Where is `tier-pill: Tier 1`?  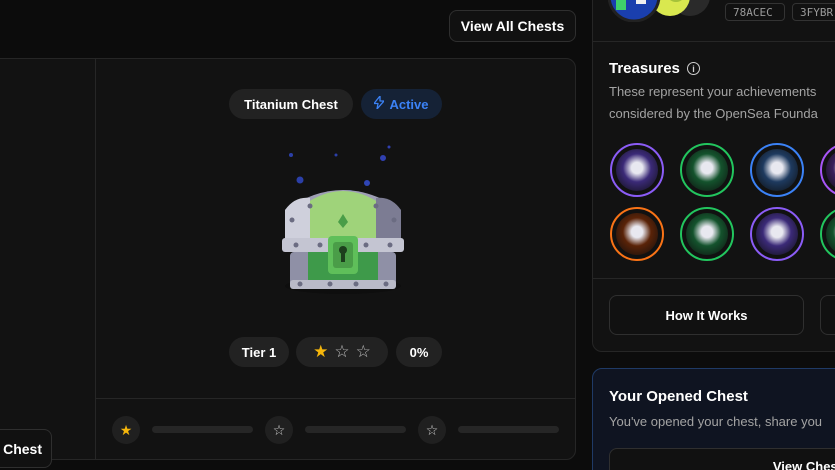 tier-pill: Tier 1 is located at coordinates (259, 352).